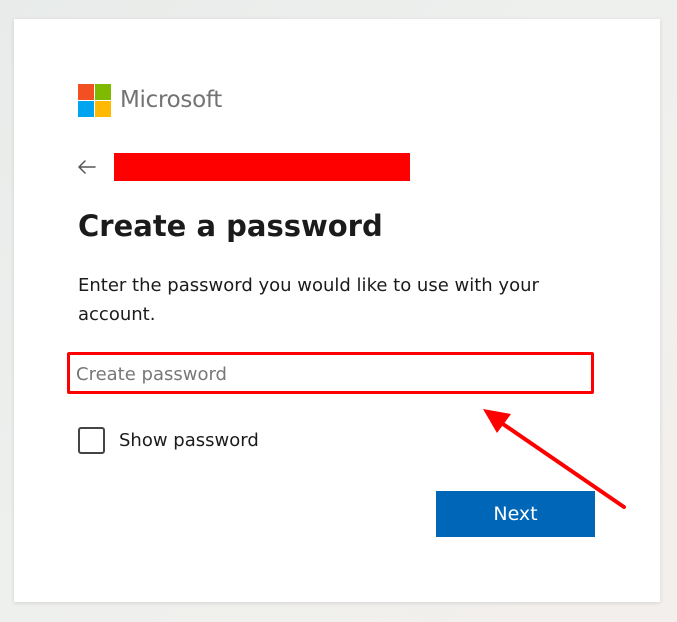 Image resolution: width=677 pixels, height=622 pixels. Describe the element at coordinates (94, 100) in the screenshot. I see `microsoft-logo-icon` at that location.